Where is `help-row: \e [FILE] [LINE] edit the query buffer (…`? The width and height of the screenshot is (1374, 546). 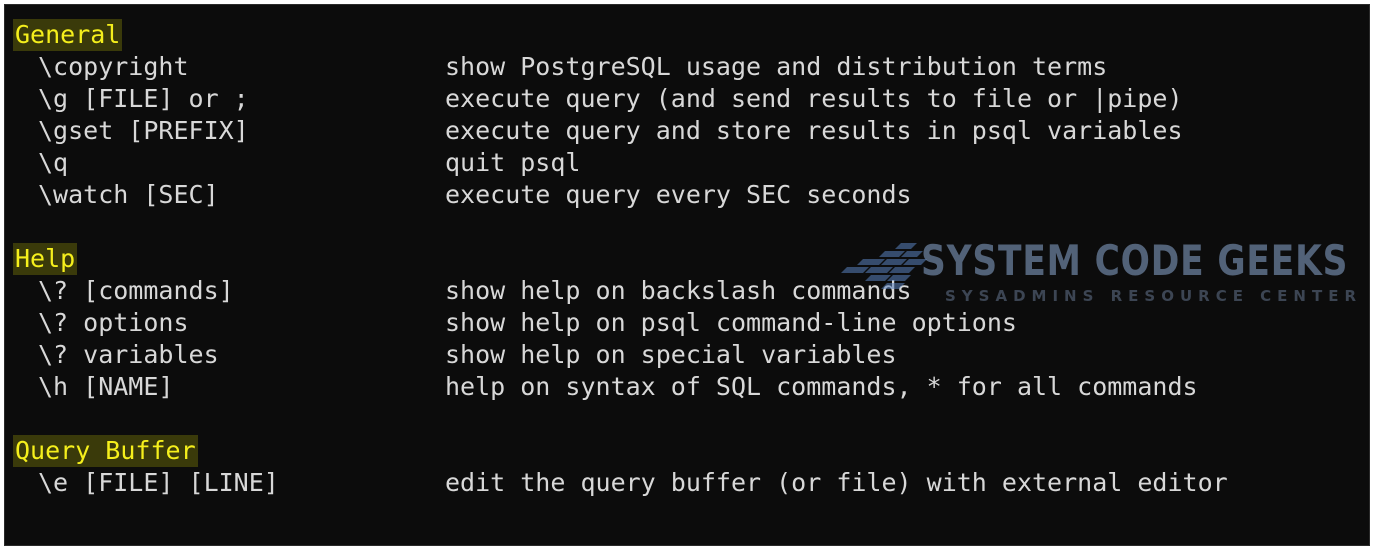
help-row: \e [FILE] [LINE] edit the query buffer (… is located at coordinates (691, 483).